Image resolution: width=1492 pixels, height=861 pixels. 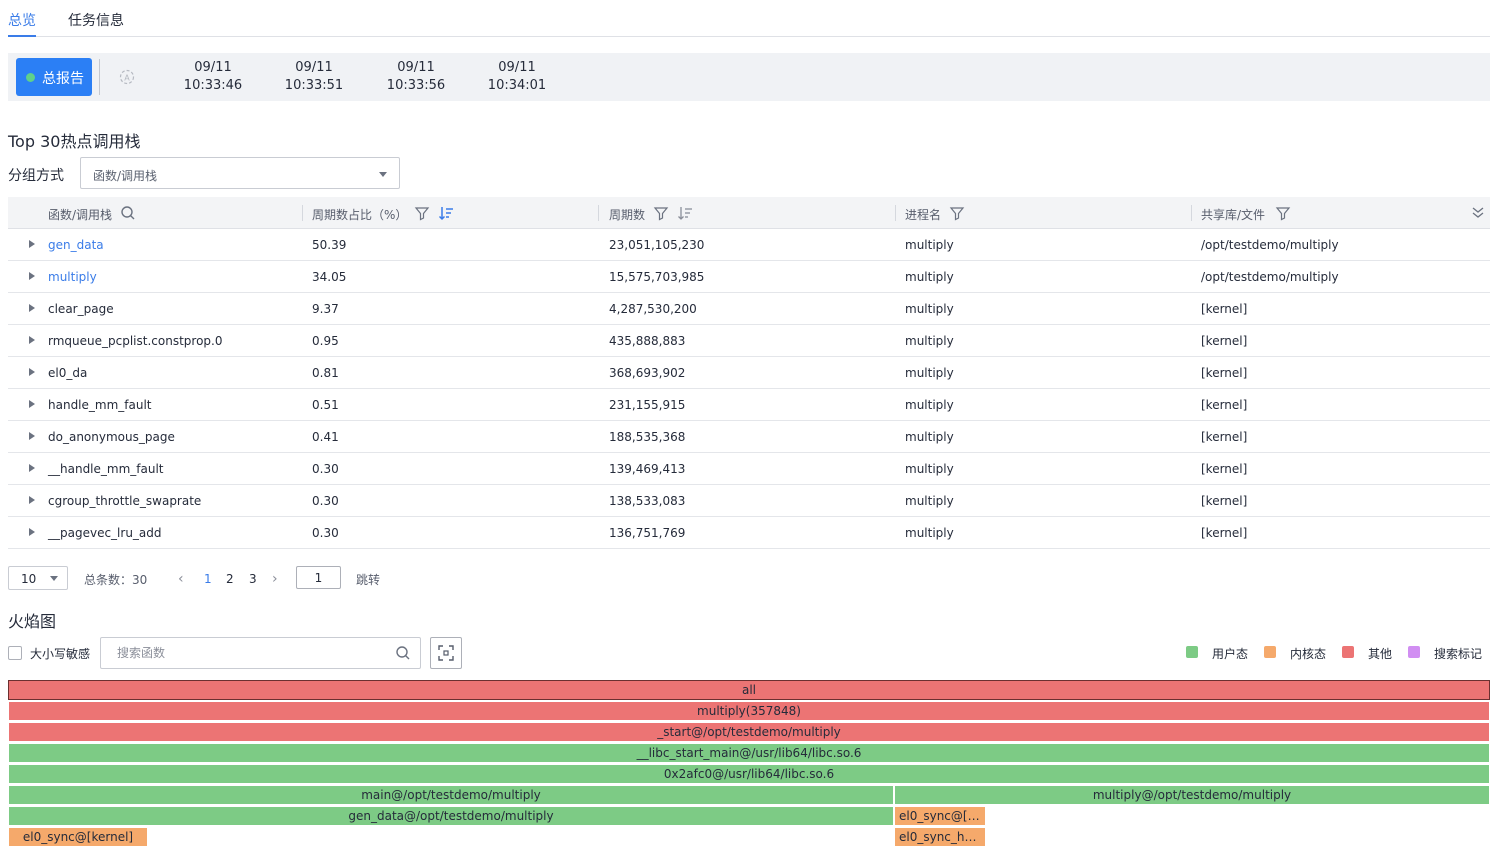 What do you see at coordinates (1270, 652) in the screenshot?
I see `legend-swatch-kernel` at bounding box center [1270, 652].